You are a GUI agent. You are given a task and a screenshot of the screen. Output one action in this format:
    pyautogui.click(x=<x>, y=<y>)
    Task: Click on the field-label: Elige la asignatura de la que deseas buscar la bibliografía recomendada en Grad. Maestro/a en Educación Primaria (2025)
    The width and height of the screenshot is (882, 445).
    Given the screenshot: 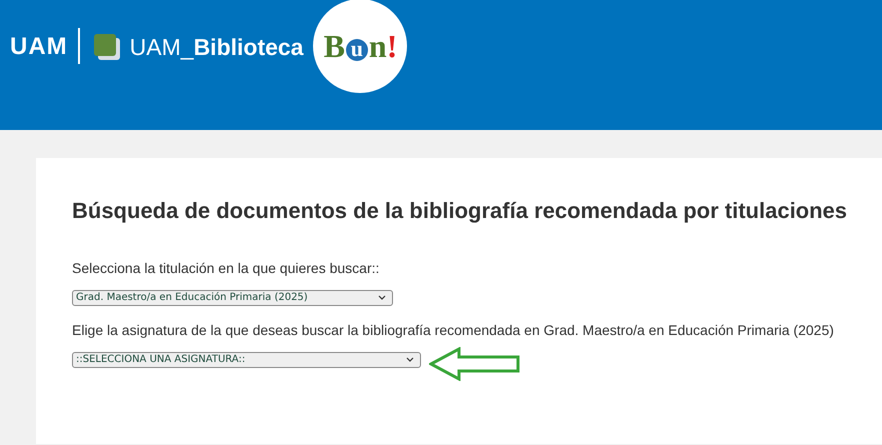 What is the action you would take?
    pyautogui.click(x=453, y=330)
    